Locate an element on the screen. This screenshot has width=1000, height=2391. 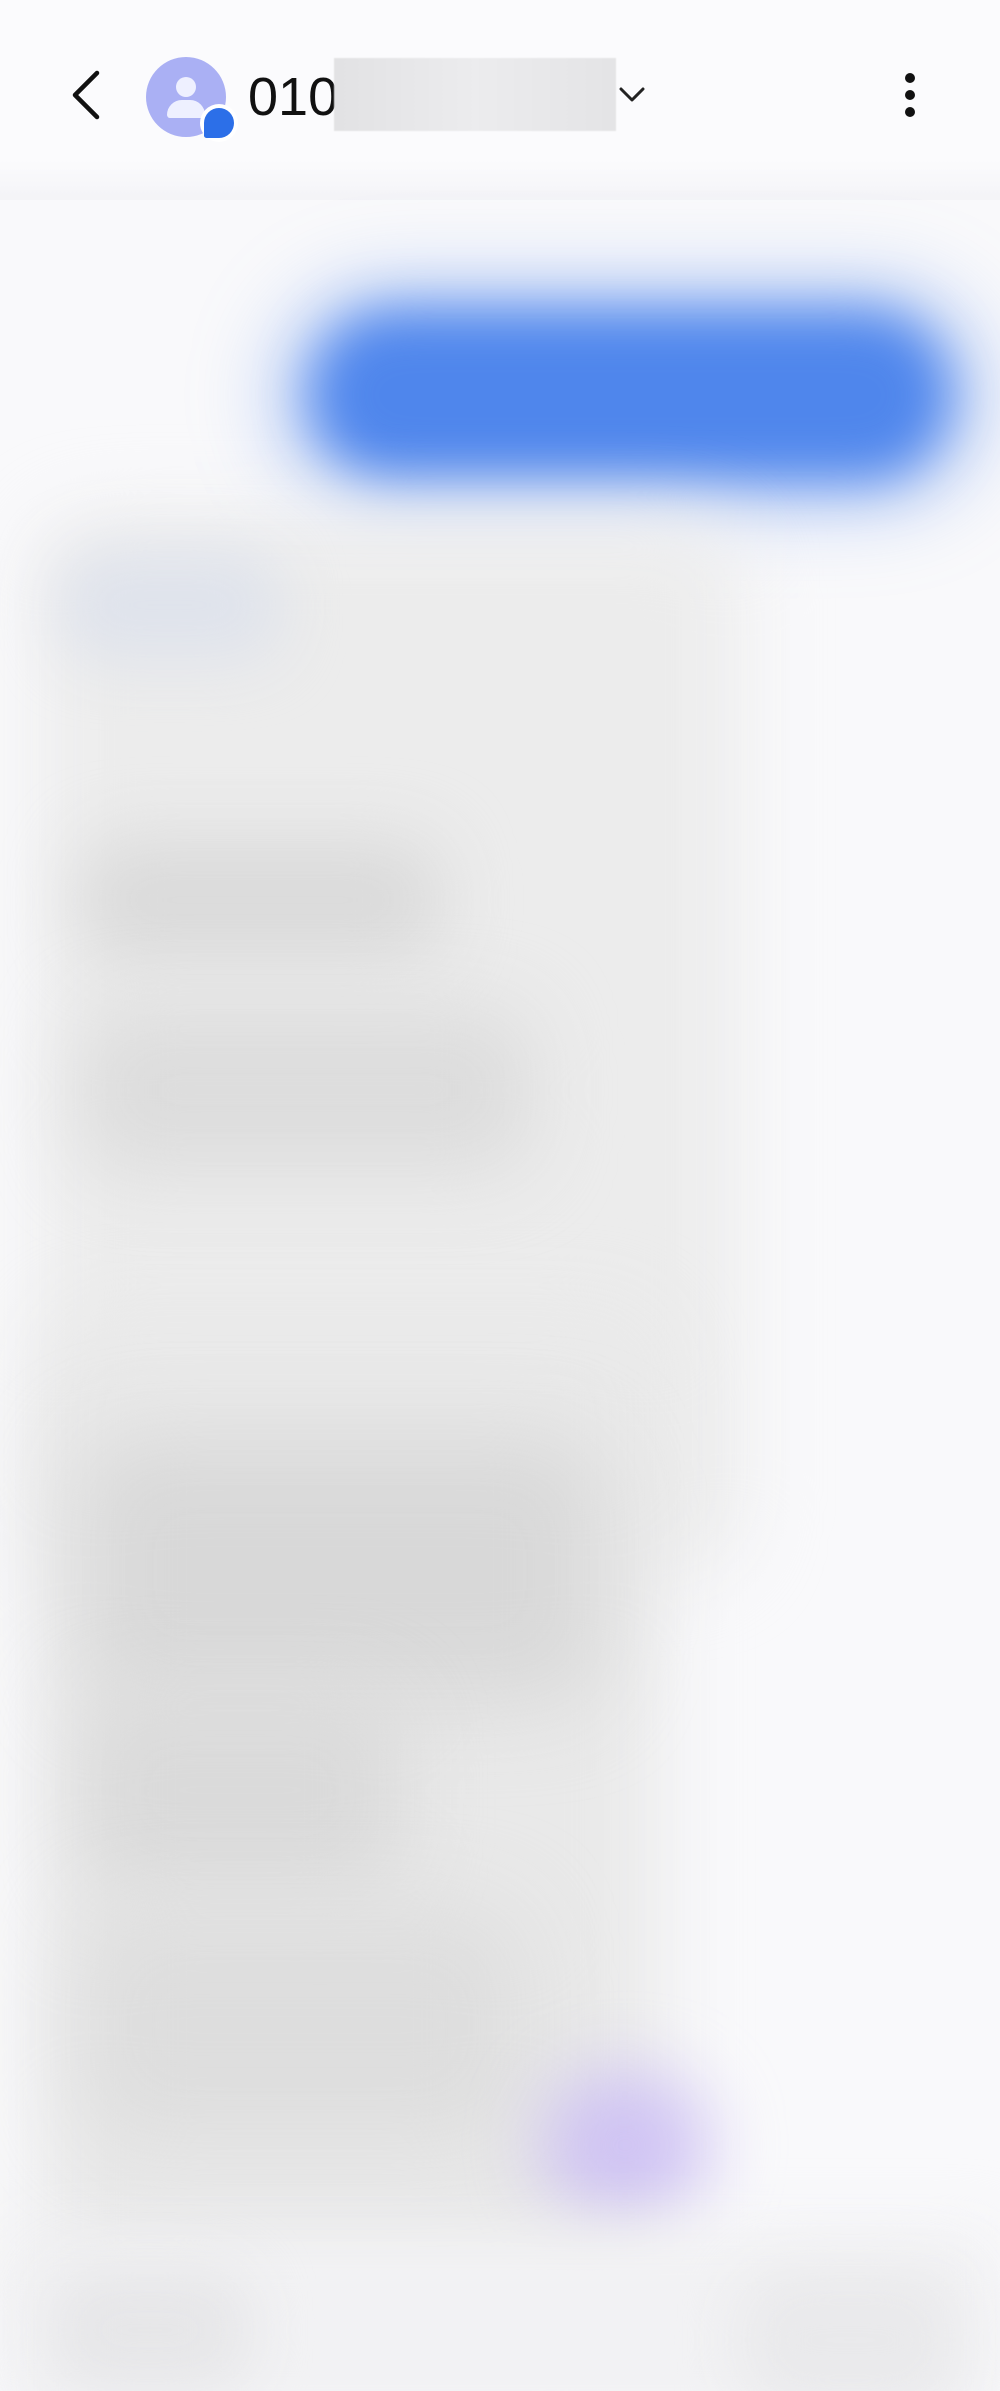
back-button is located at coordinates (86, 95).